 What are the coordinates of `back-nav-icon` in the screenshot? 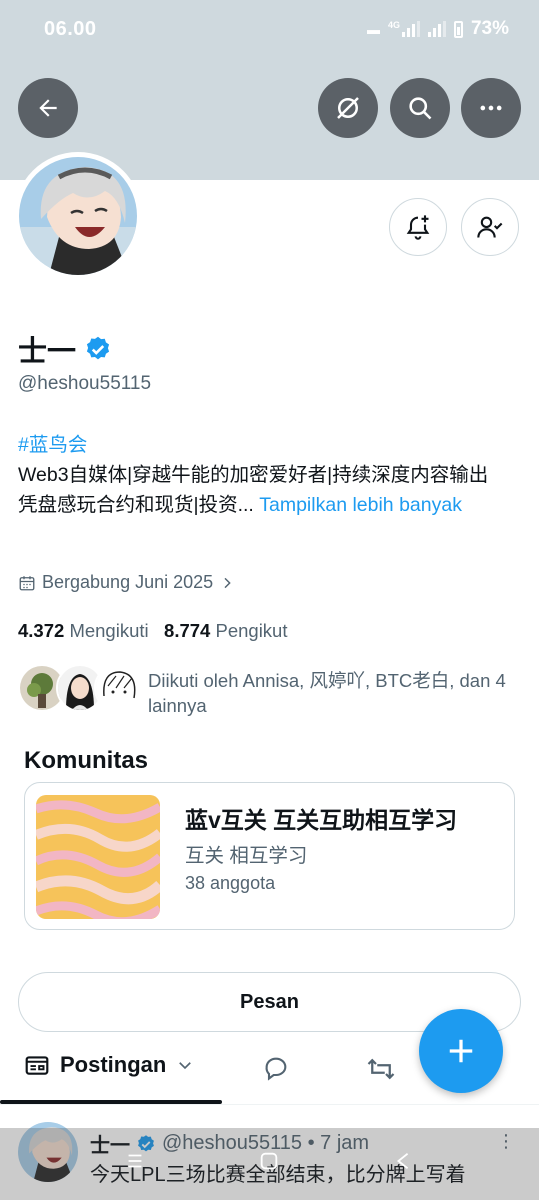 It's located at (402, 1161).